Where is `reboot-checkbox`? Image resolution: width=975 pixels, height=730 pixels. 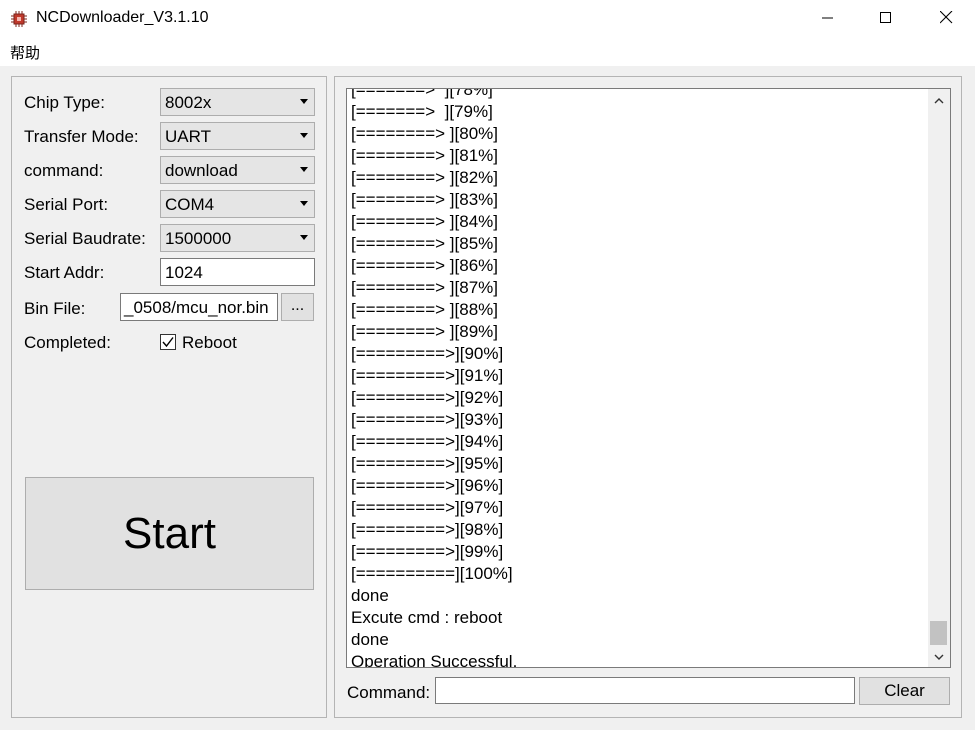
reboot-checkbox is located at coordinates (168, 342).